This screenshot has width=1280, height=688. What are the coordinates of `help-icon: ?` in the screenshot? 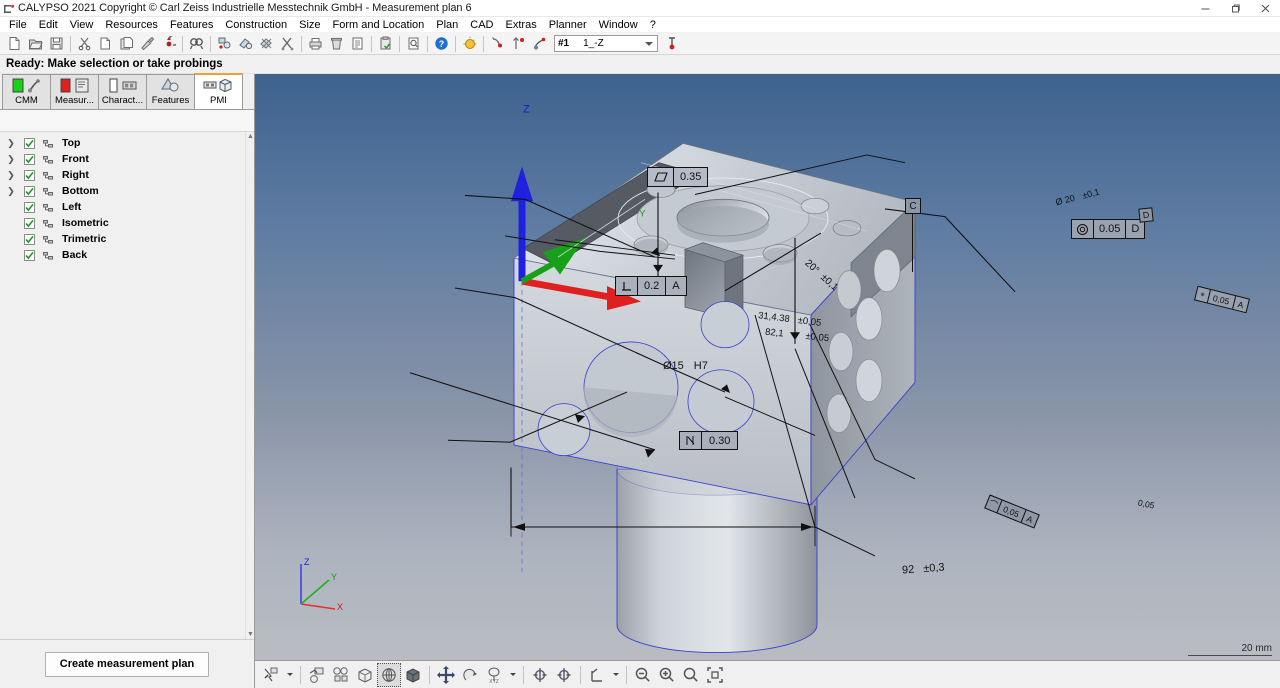 It's located at (441, 44).